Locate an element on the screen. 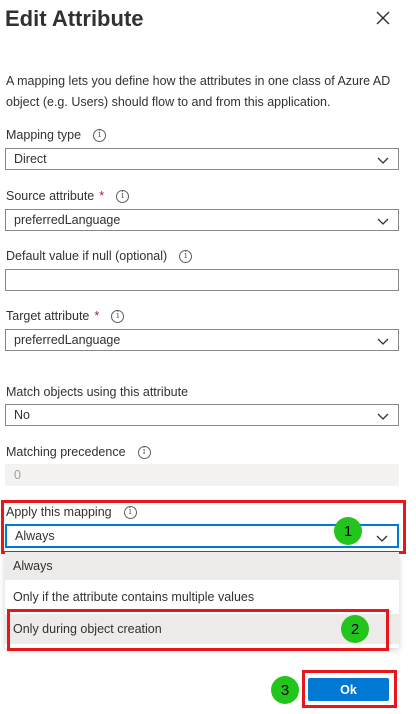  dropdown-option-always: Always is located at coordinates (202, 566).